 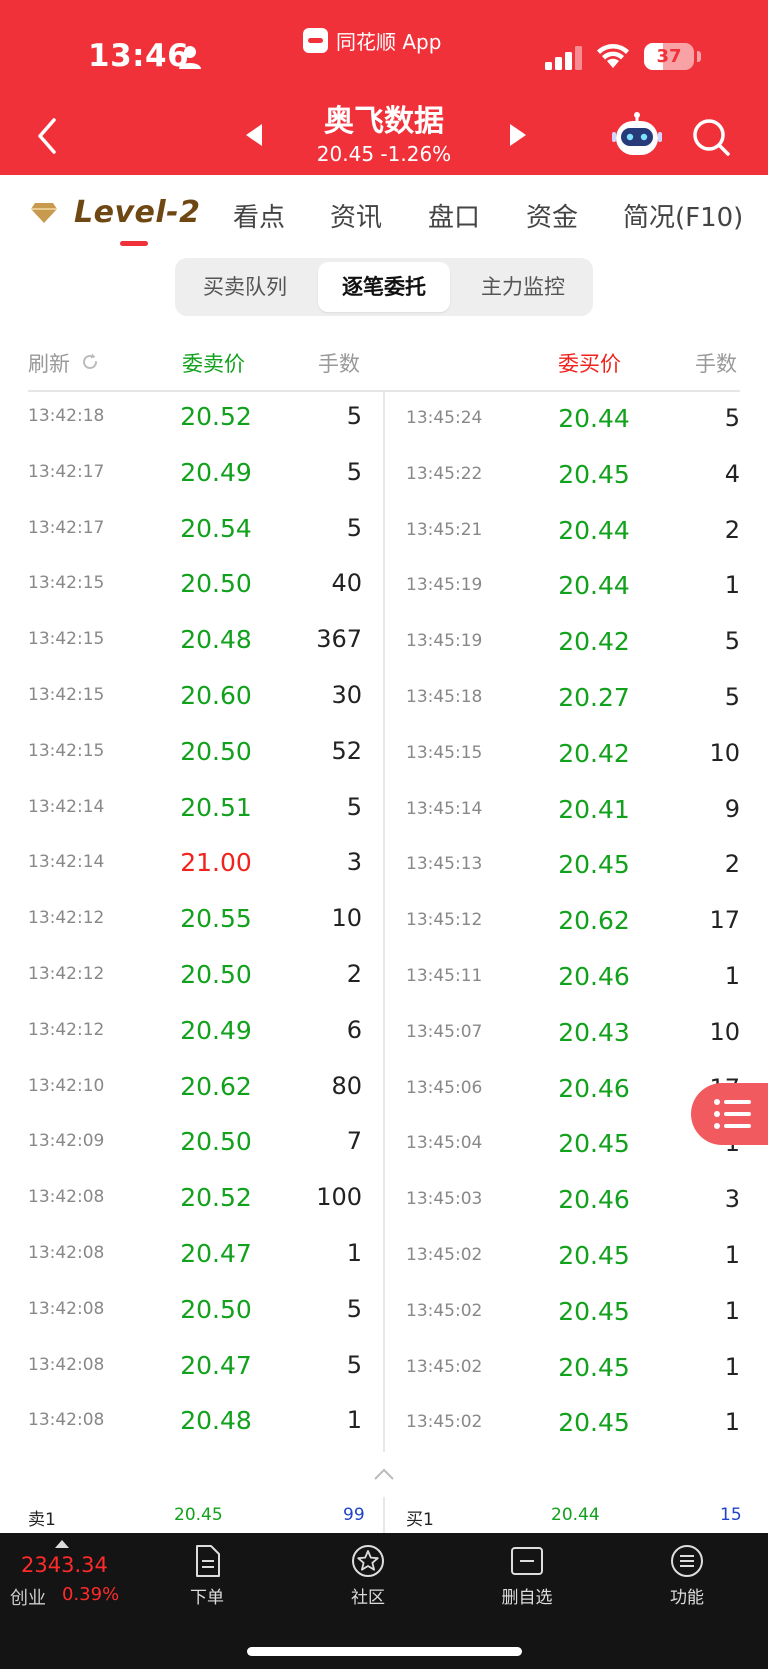 I want to click on tab-f10: 简况(F10), so click(x=683, y=215).